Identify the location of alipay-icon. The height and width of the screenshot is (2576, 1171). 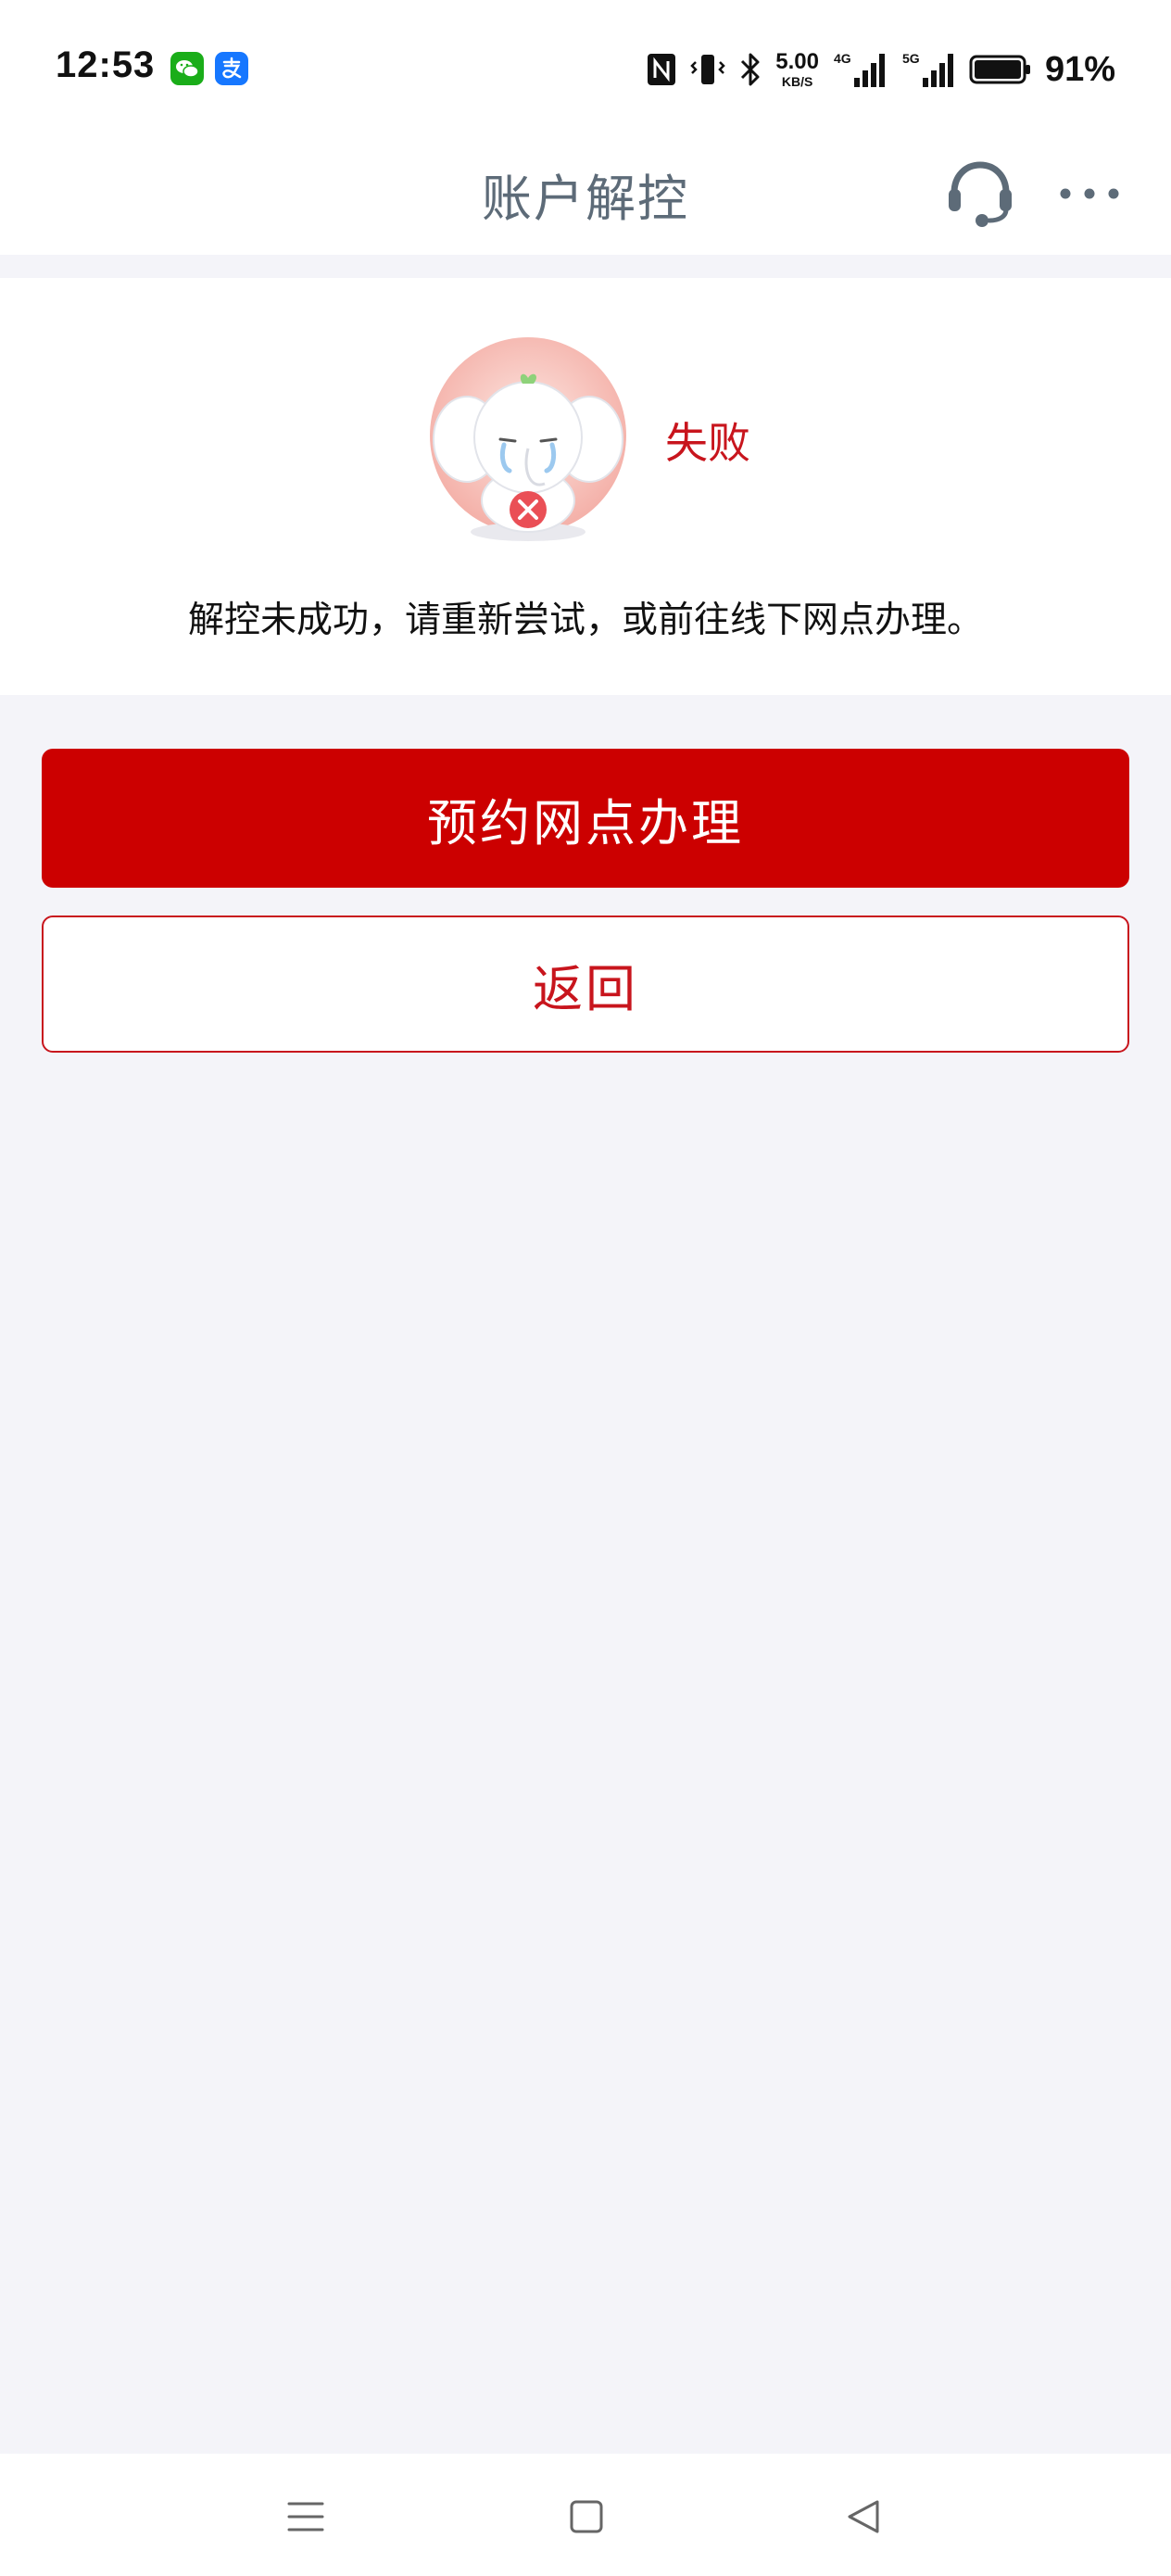
(232, 68).